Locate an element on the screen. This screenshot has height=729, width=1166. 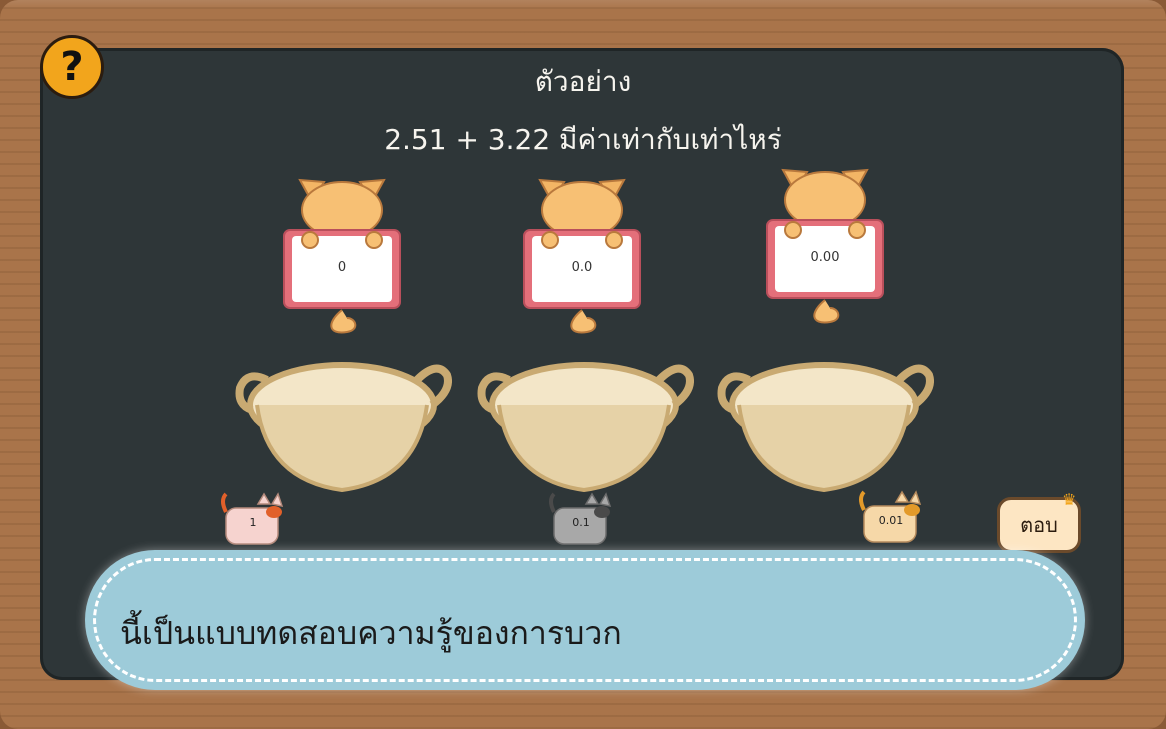
card-label: 0.00 is located at coordinates (825, 257).